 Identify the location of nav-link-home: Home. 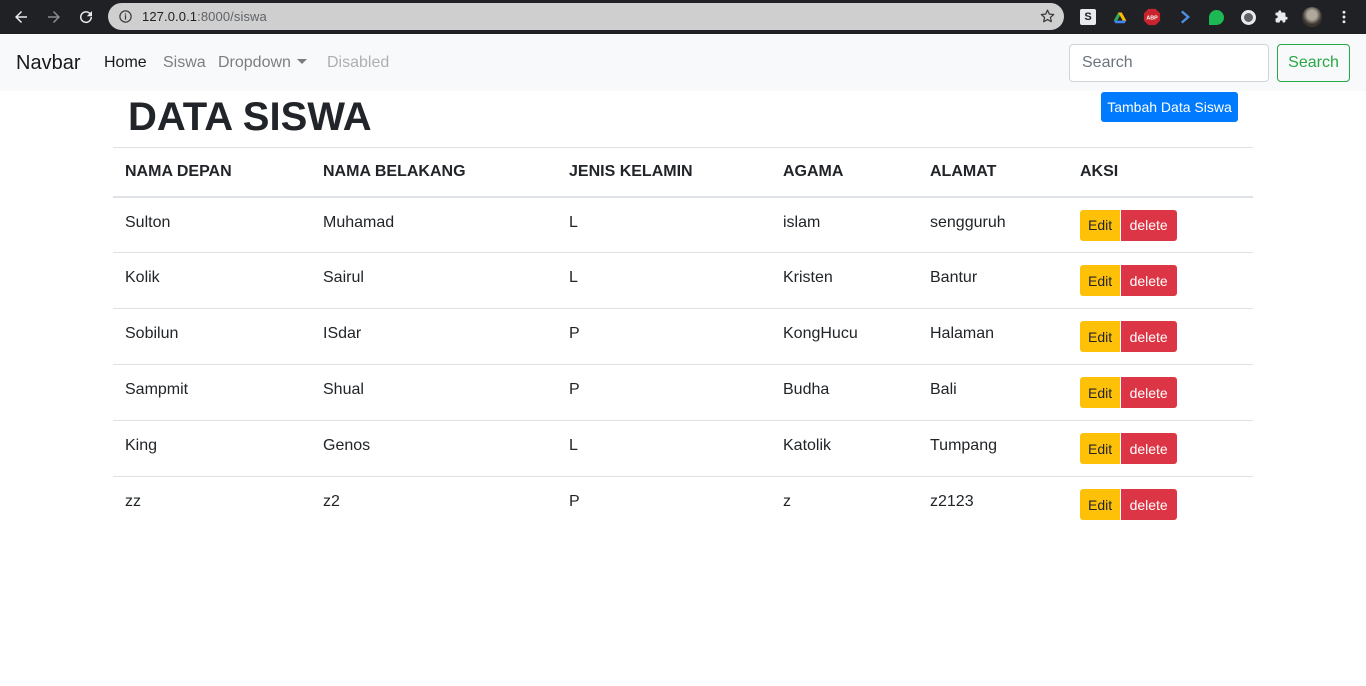
(125, 63).